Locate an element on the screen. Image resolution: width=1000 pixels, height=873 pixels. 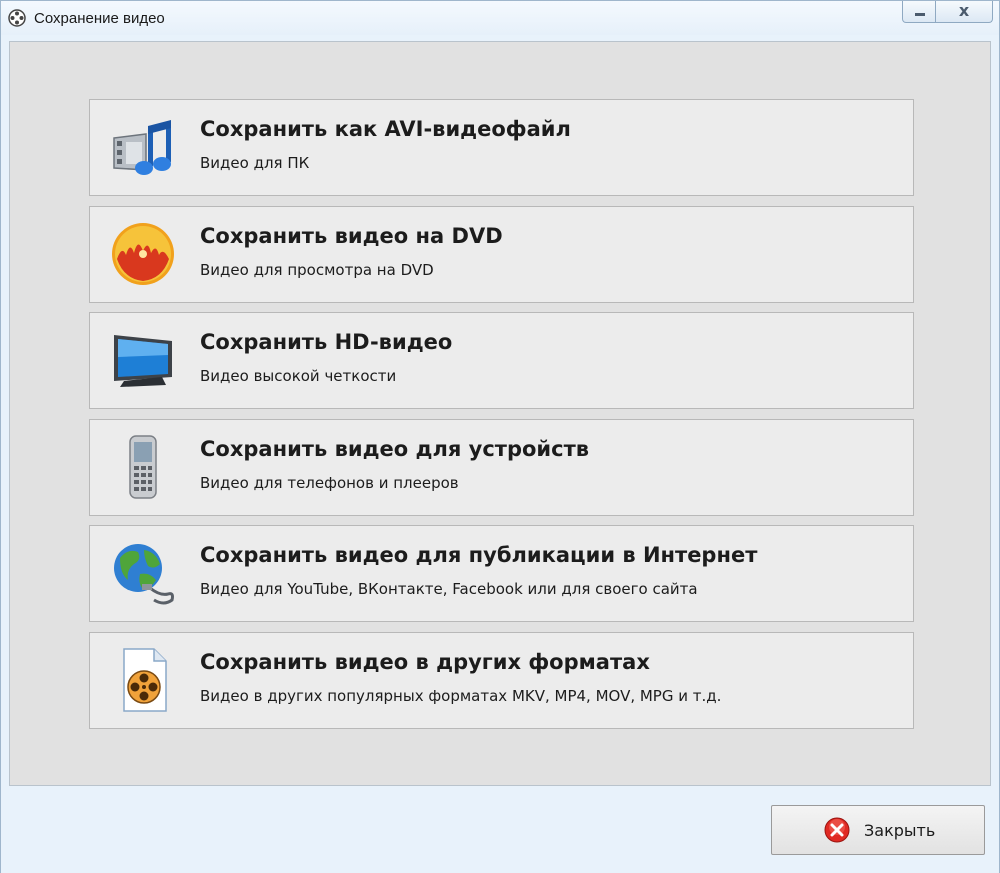
dialog-footer: Закрыть is located at coordinates (500, 830).